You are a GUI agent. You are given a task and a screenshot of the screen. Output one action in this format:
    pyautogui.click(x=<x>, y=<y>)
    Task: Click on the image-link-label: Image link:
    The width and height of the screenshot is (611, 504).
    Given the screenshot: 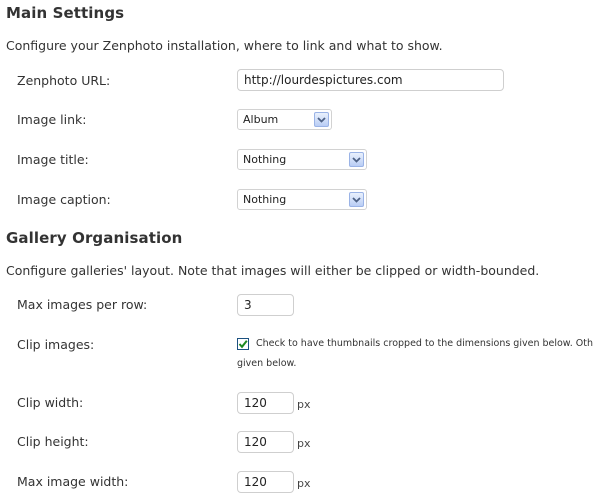 What is the action you would take?
    pyautogui.click(x=52, y=119)
    